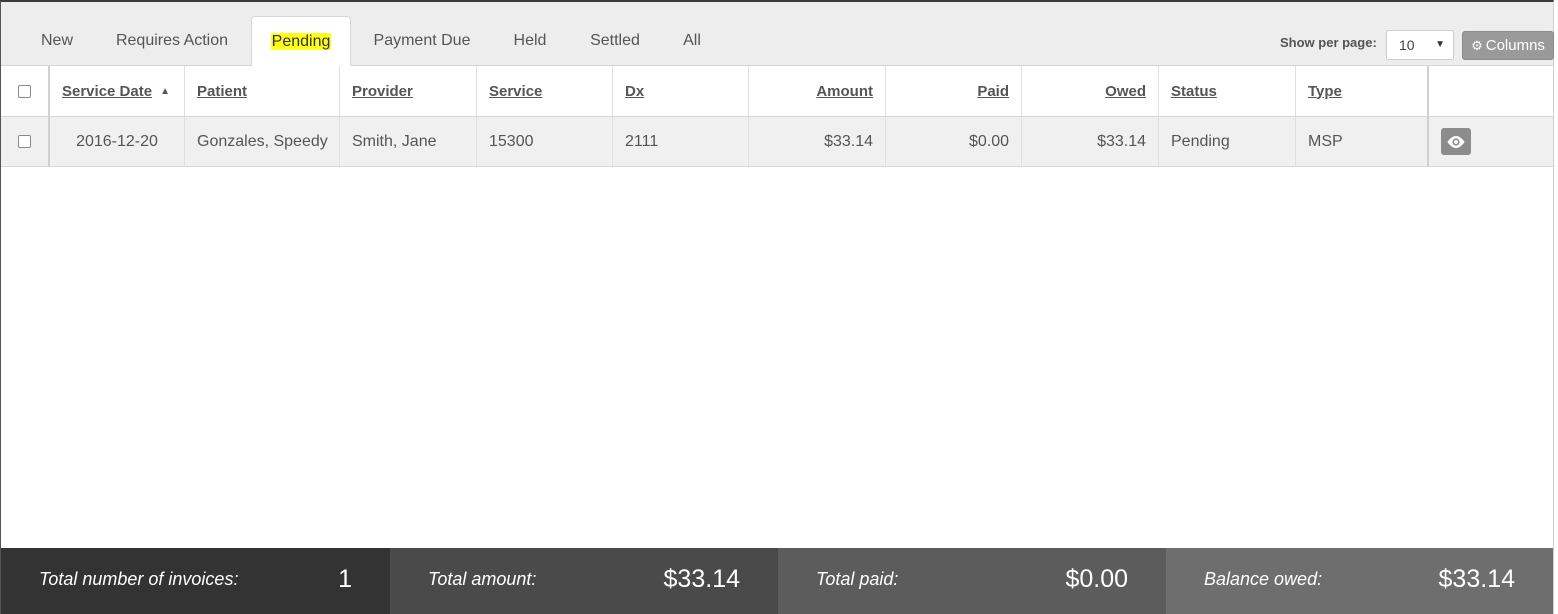  What do you see at coordinates (1359, 581) in the screenshot?
I see `balance-owed-panel: Balance owed: $33.14` at bounding box center [1359, 581].